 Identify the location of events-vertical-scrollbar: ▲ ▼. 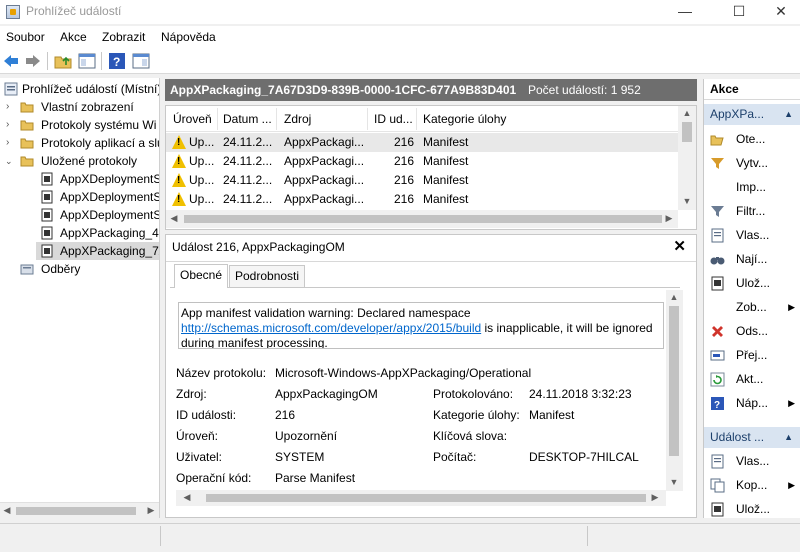
(687, 158).